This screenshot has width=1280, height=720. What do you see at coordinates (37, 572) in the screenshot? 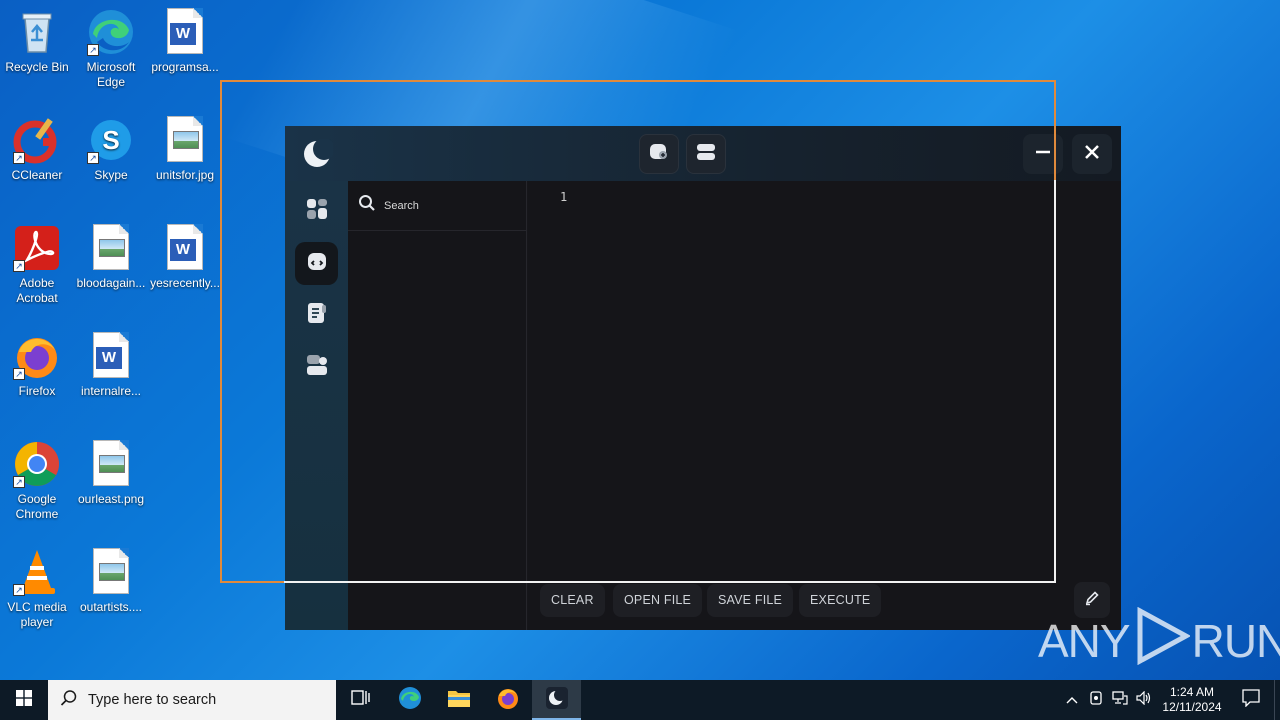
I see `vlc-icon: ↗` at bounding box center [37, 572].